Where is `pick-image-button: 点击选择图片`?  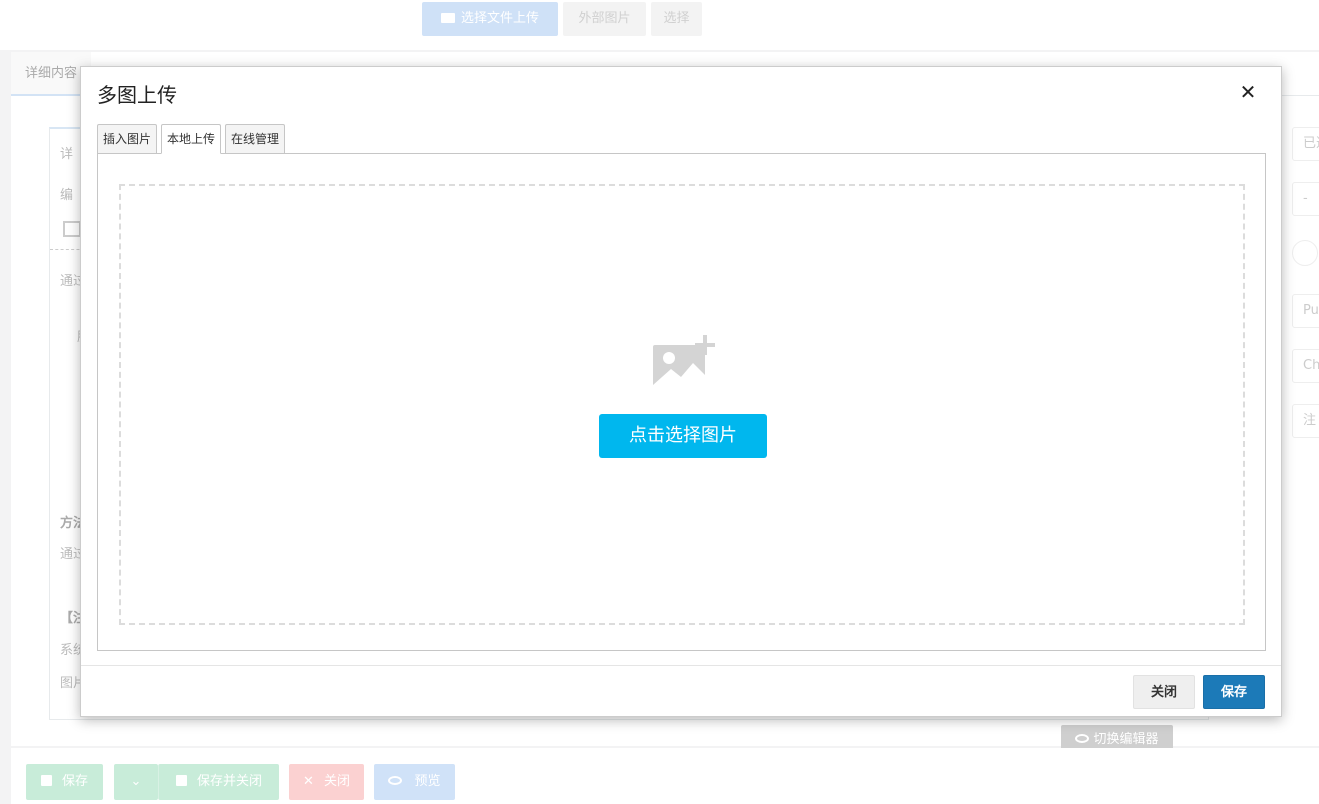 pick-image-button: 点击选择图片 is located at coordinates (683, 436).